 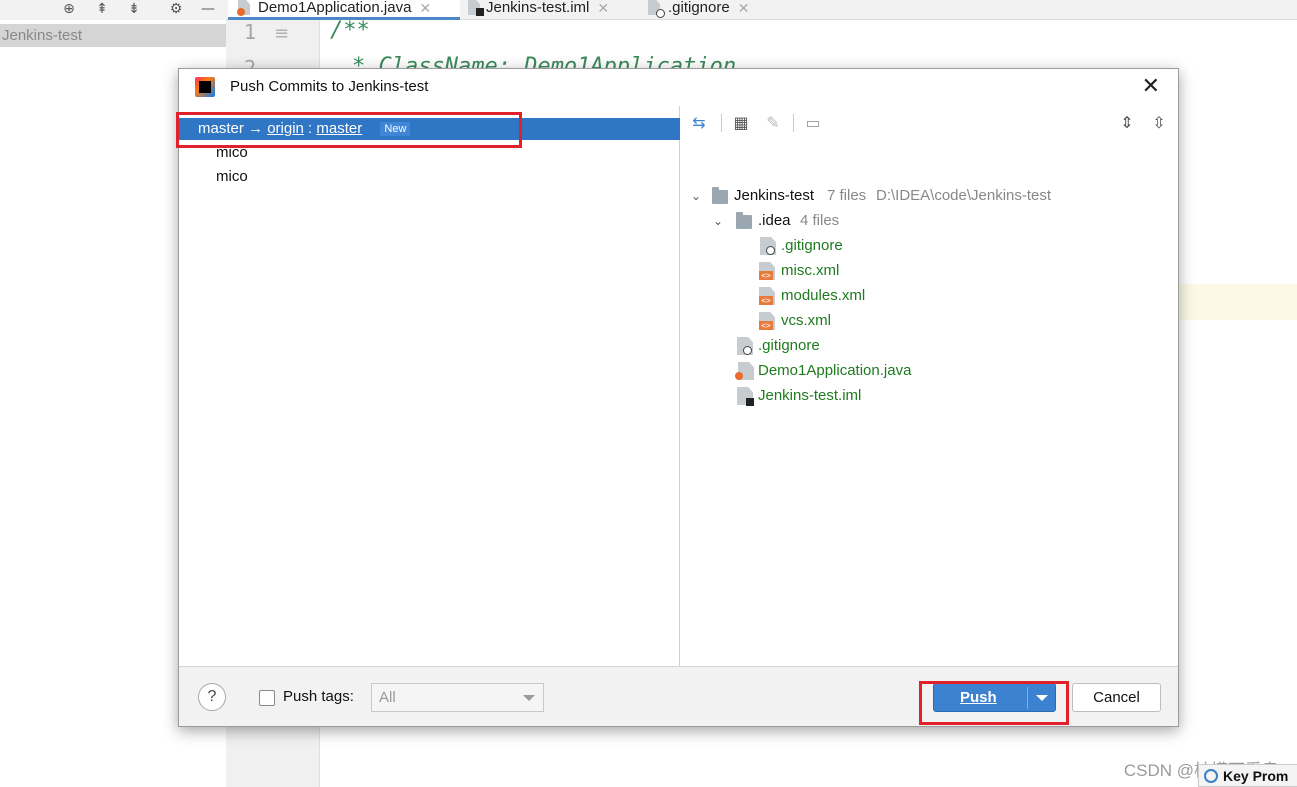 What do you see at coordinates (318, 696) in the screenshot?
I see `push-tags-label: Push tags:` at bounding box center [318, 696].